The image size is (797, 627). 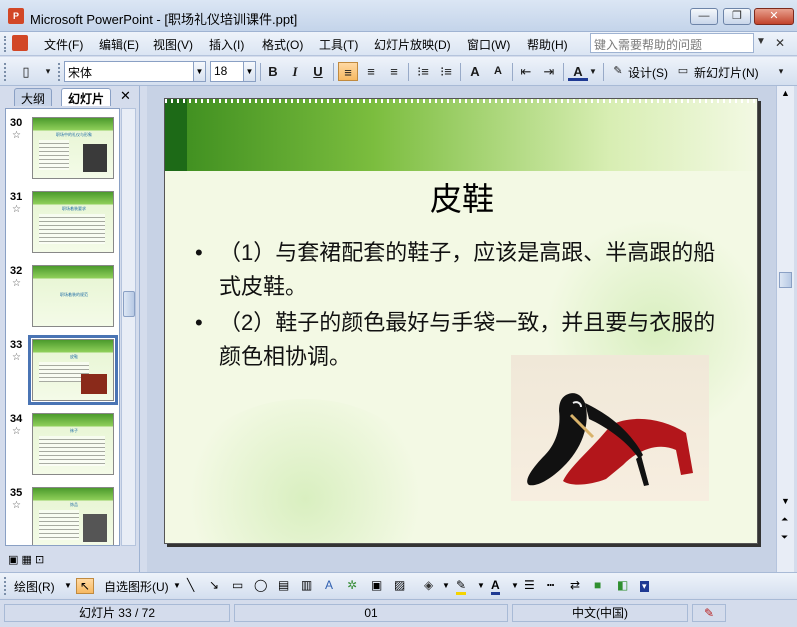 What do you see at coordinates (63, 44) in the screenshot?
I see `menu-file: 文件(F)` at bounding box center [63, 44].